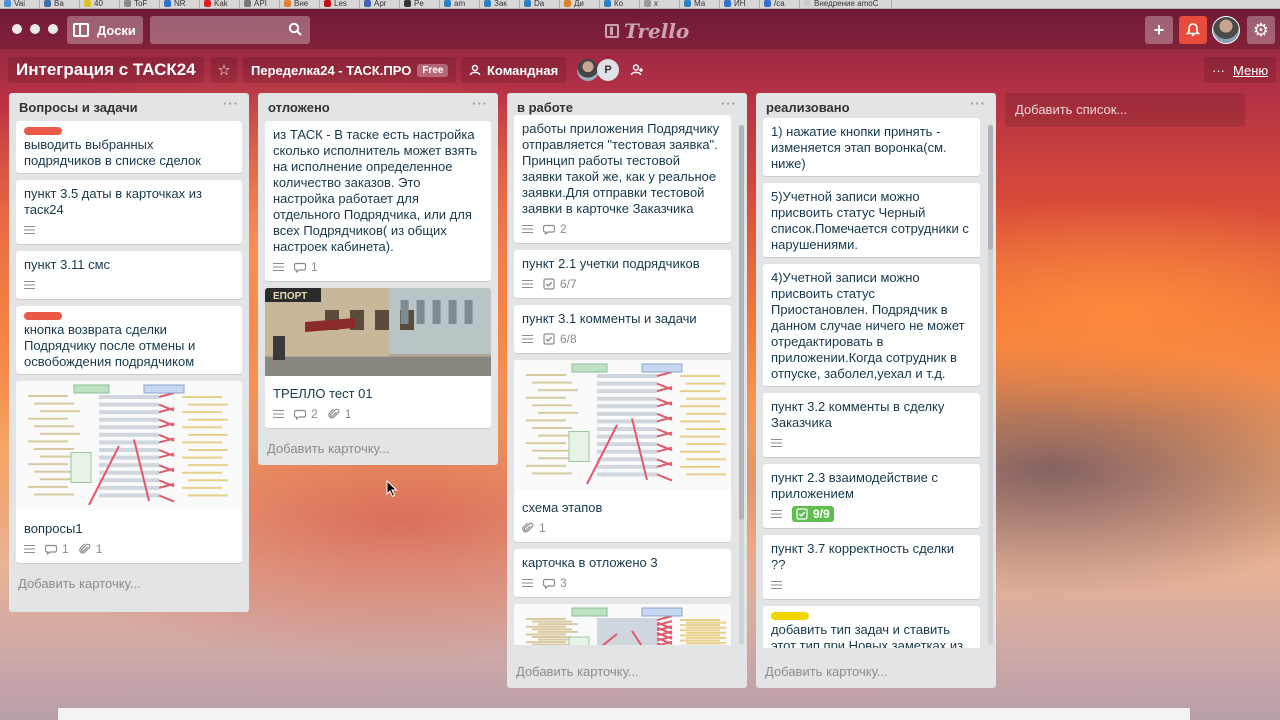 The width and height of the screenshot is (1280, 720). Describe the element at coordinates (514, 70) in the screenshot. I see `visibility-button: Командная` at that location.